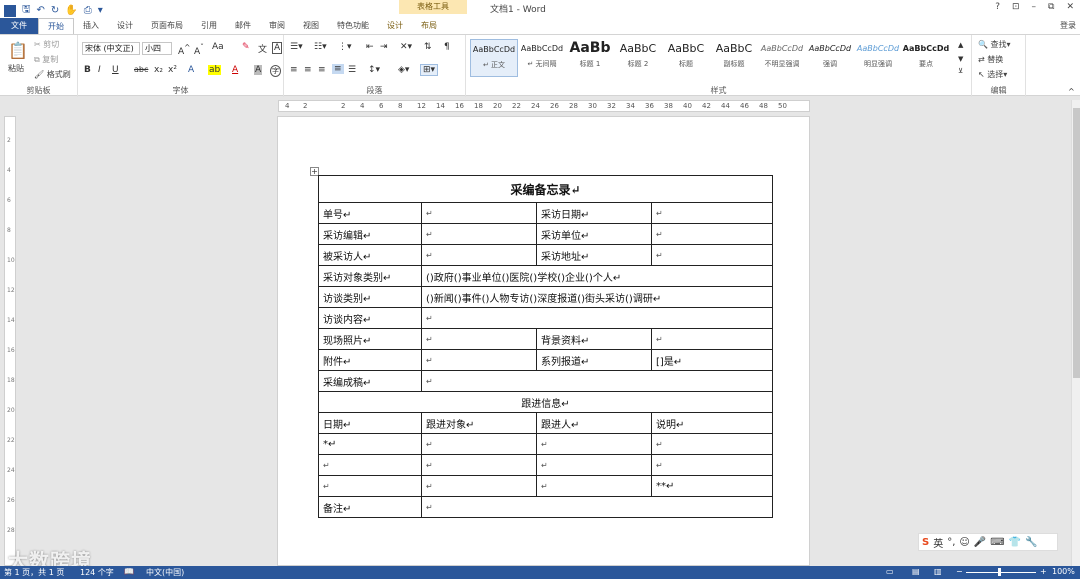 This screenshot has width=1080, height=579. I want to click on tab-home: 开始, so click(56, 26).